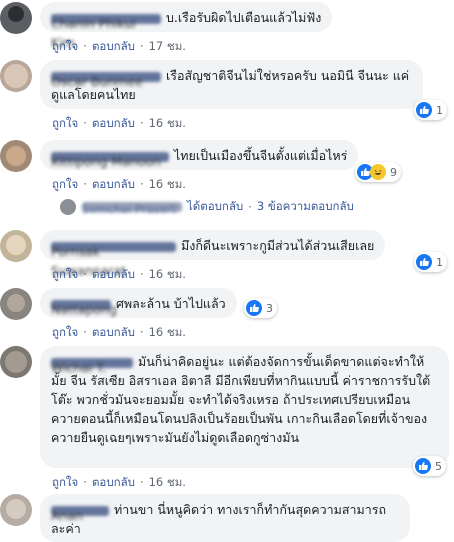 The image size is (454, 542). What do you see at coordinates (84, 308) in the screenshot?
I see `comment-author: Nattapong` at bounding box center [84, 308].